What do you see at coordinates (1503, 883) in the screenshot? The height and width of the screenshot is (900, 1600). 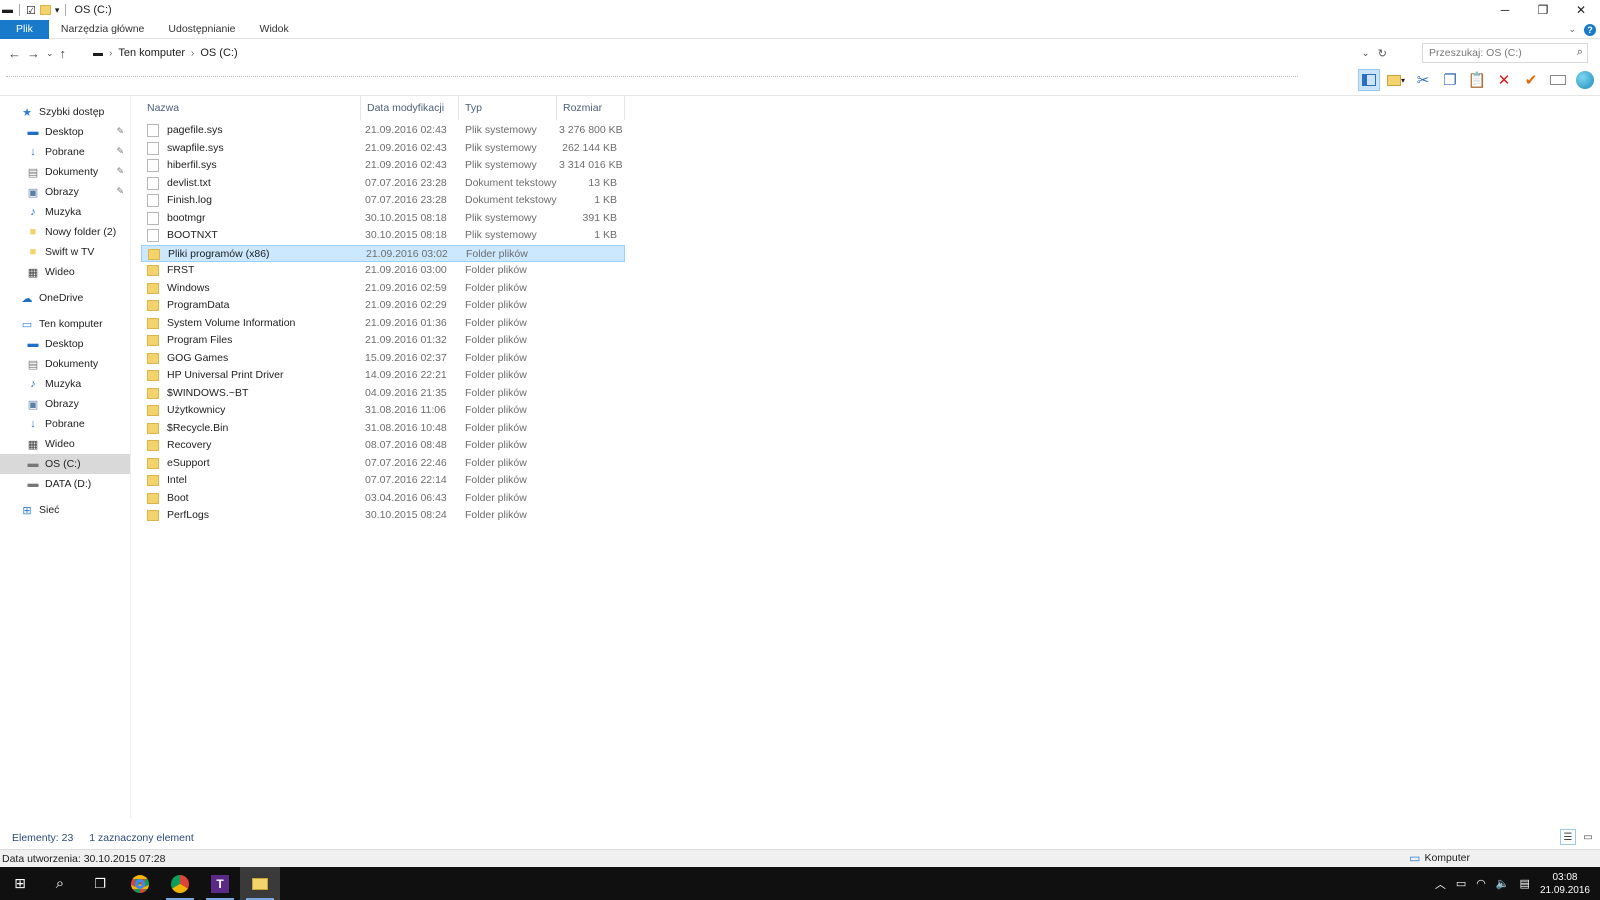 I see `volume-icon: 🔈` at bounding box center [1503, 883].